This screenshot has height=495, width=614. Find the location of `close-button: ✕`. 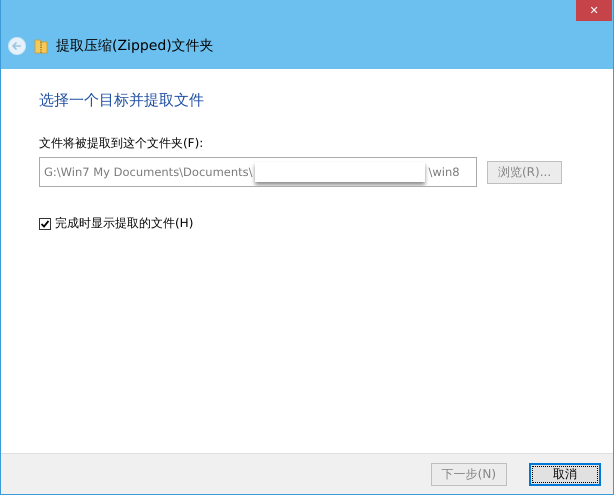

close-button: ✕ is located at coordinates (594, 10).